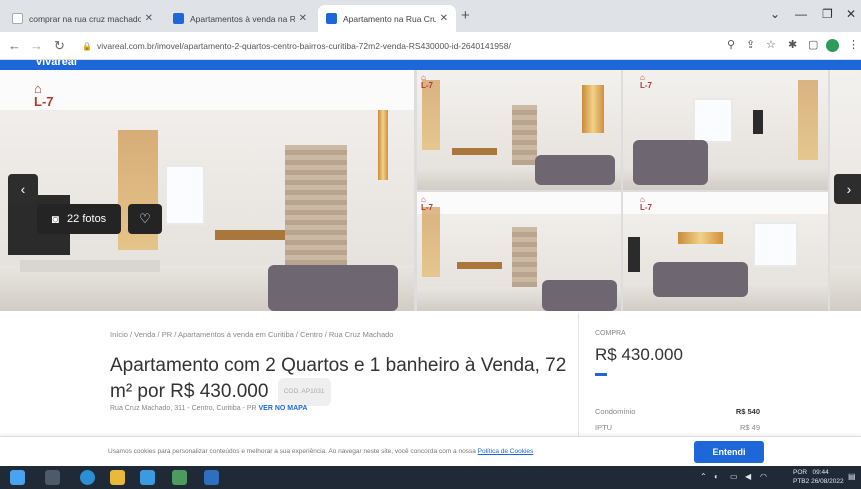  I want to click on share-icon: ⇪, so click(750, 44).